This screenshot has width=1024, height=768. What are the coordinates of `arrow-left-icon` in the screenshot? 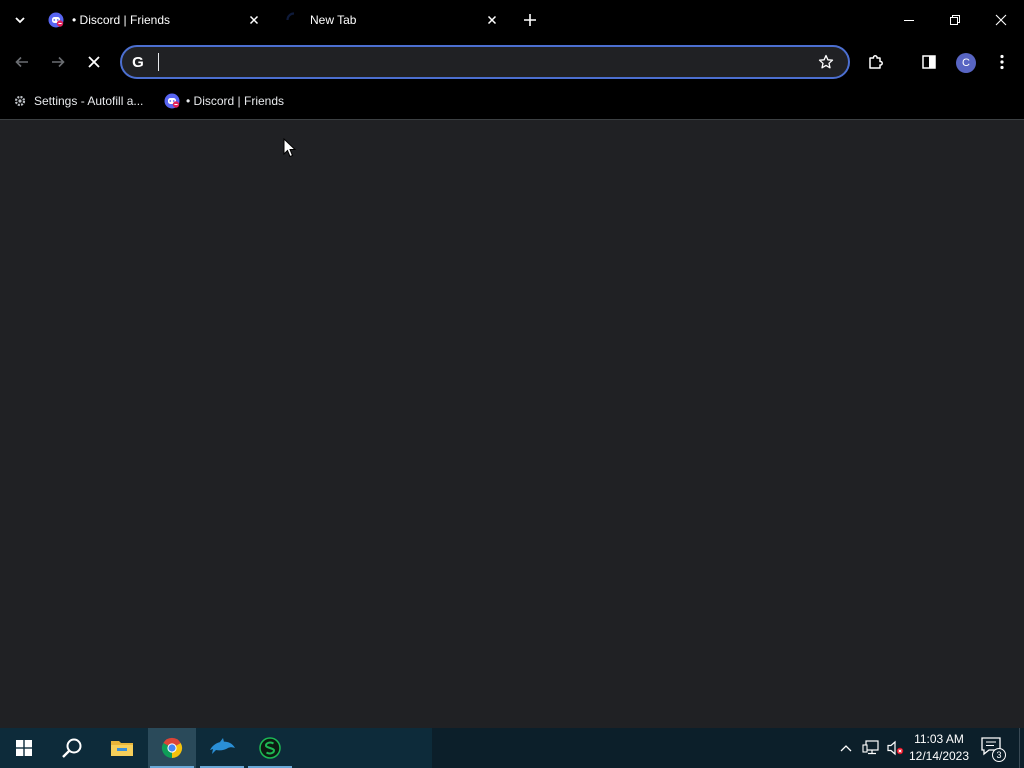 It's located at (21, 62).